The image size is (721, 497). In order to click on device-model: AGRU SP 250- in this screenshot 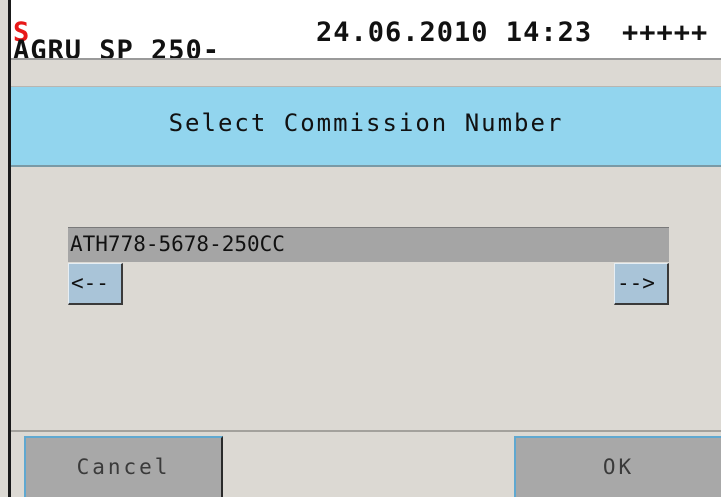, I will do `click(117, 47)`.